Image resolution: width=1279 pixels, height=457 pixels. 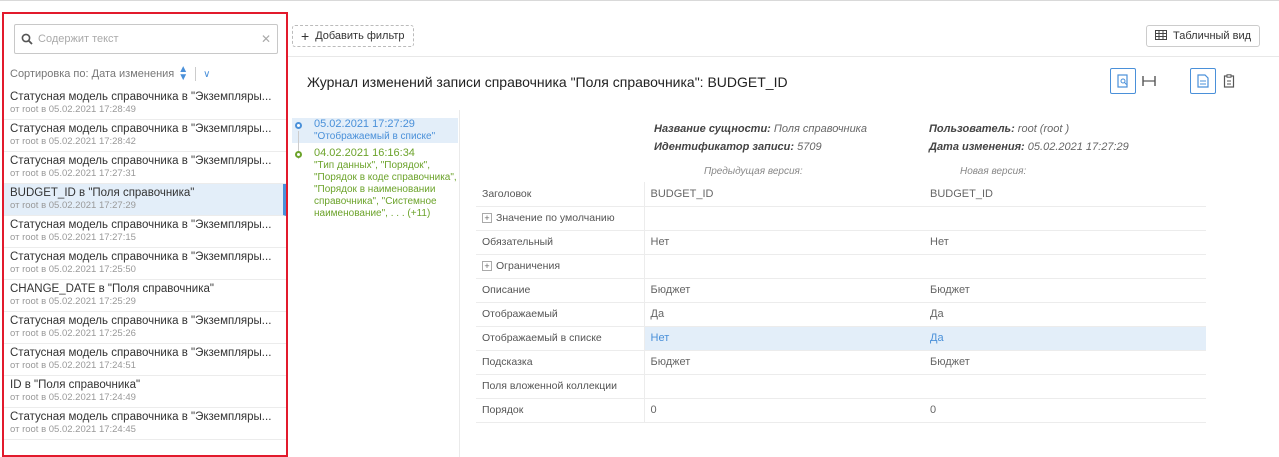 I want to click on document-toggle-group, so click(x=1216, y=81).